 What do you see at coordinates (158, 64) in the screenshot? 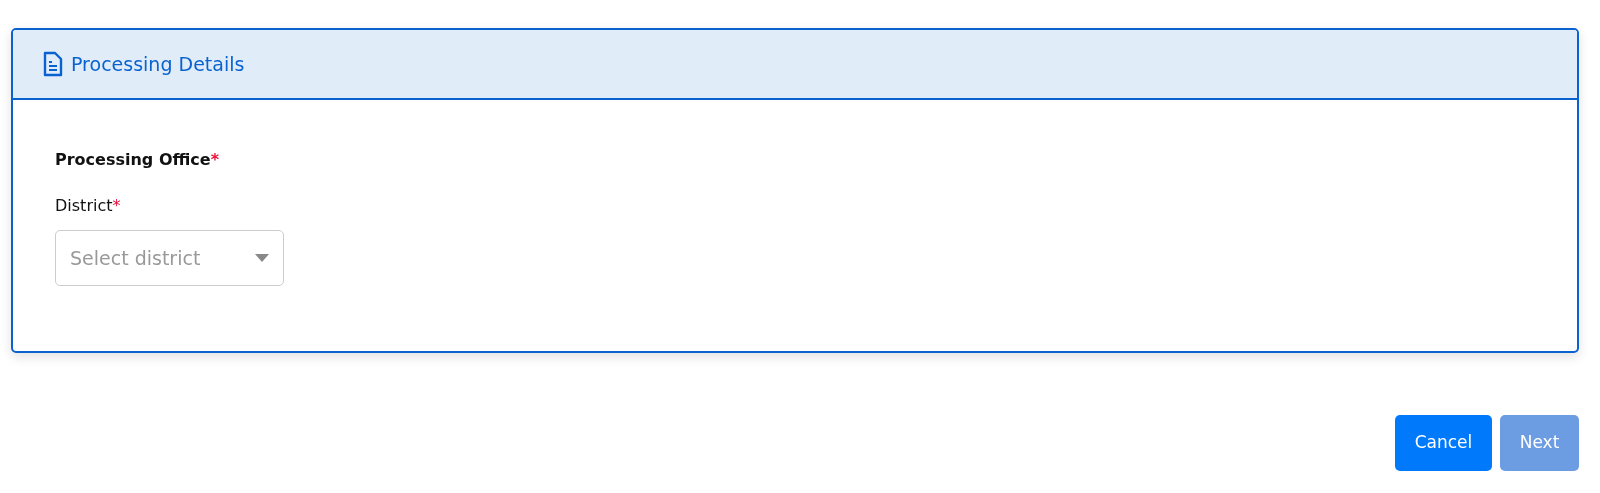
I see `panel-title: Processing Details` at bounding box center [158, 64].